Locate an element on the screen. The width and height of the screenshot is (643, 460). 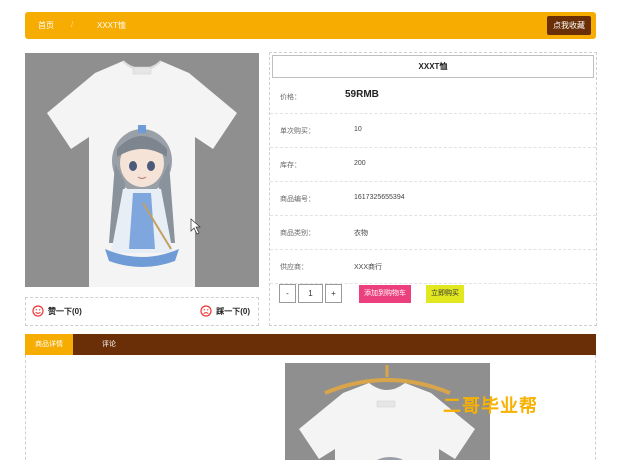
price-value: 59RMB is located at coordinates (362, 94).